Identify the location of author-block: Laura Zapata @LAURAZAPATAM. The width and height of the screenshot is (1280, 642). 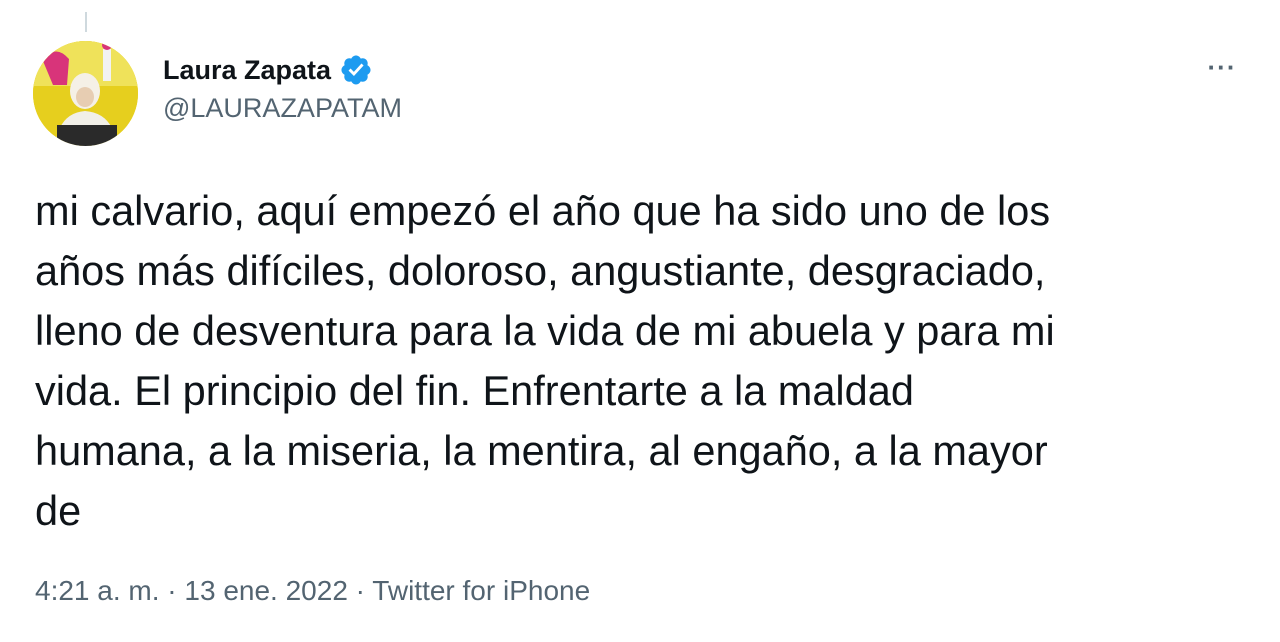
(282, 88).